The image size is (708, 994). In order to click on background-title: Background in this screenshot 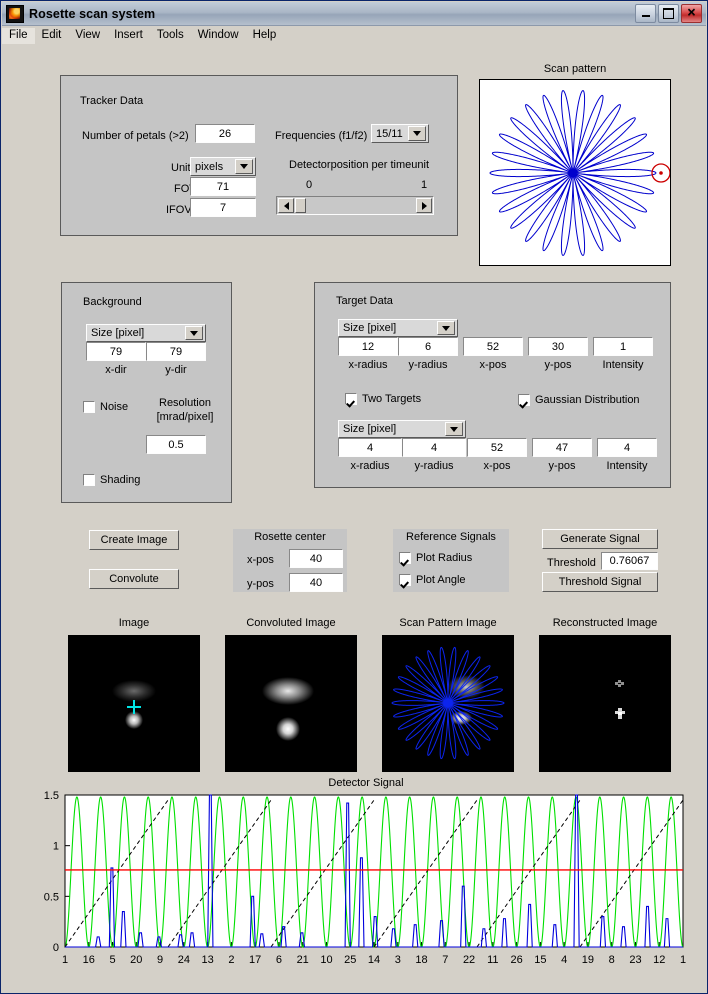, I will do `click(112, 302)`.